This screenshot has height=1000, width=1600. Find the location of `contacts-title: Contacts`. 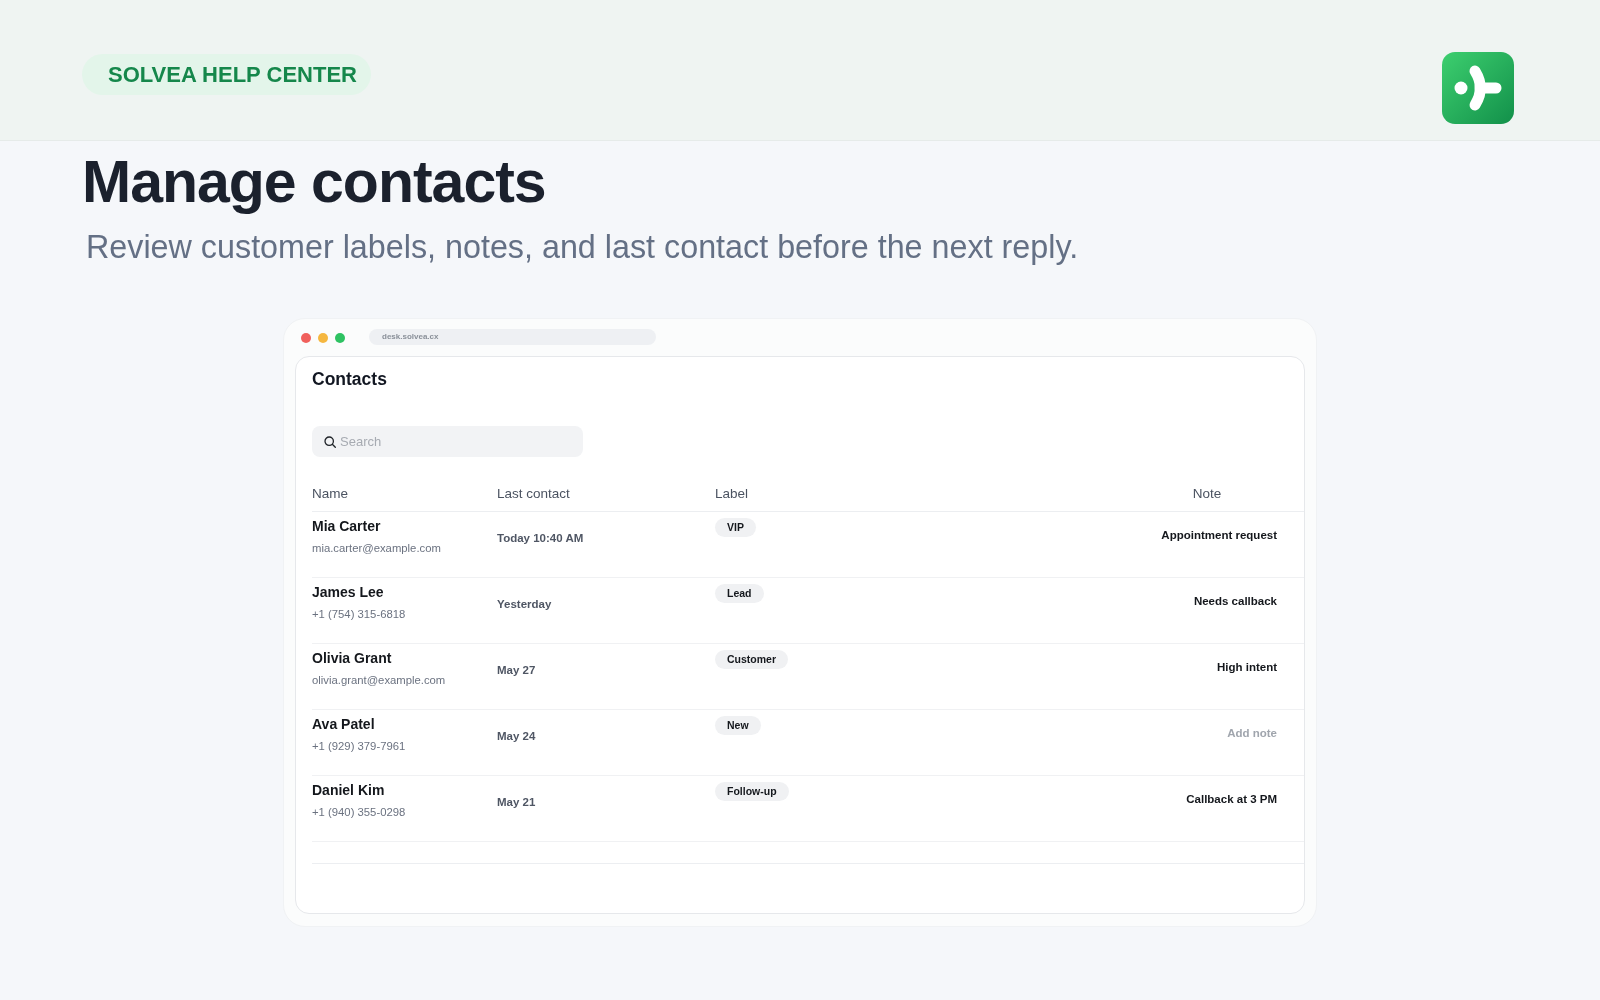

contacts-title: Contacts is located at coordinates (349, 379).